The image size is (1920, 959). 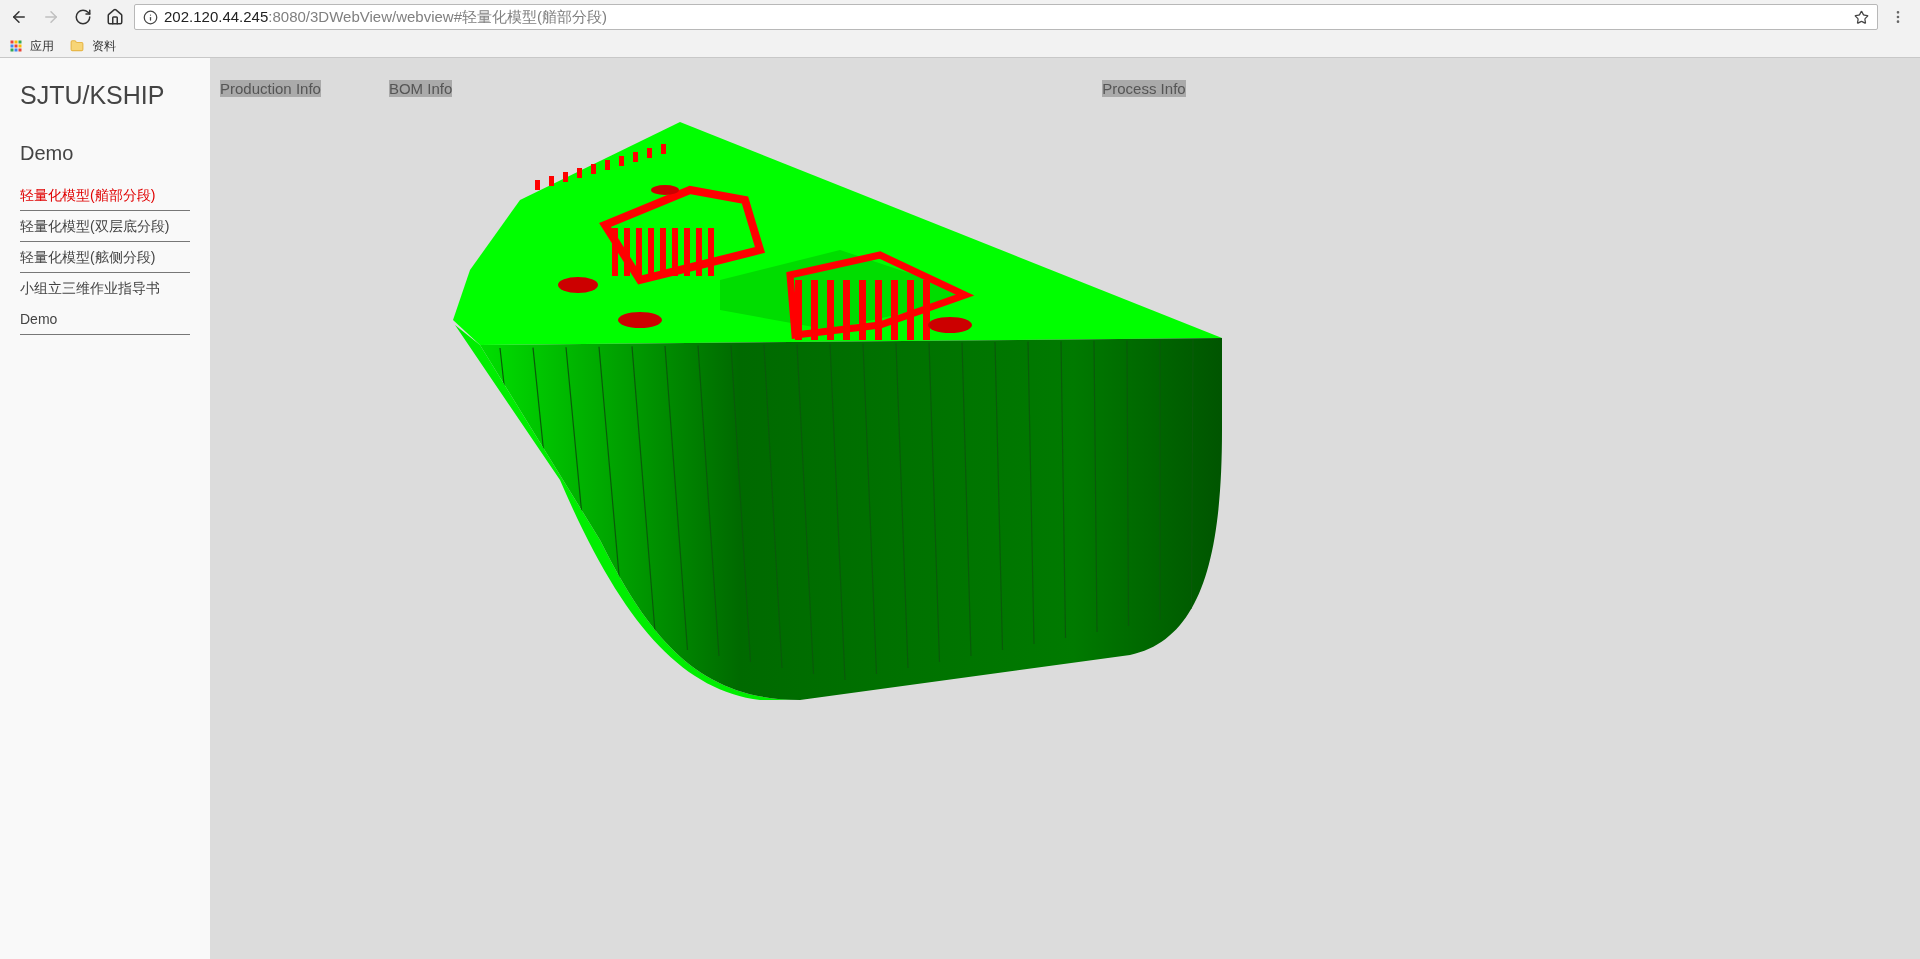 What do you see at coordinates (47, 153) in the screenshot?
I see `section-title: Demo` at bounding box center [47, 153].